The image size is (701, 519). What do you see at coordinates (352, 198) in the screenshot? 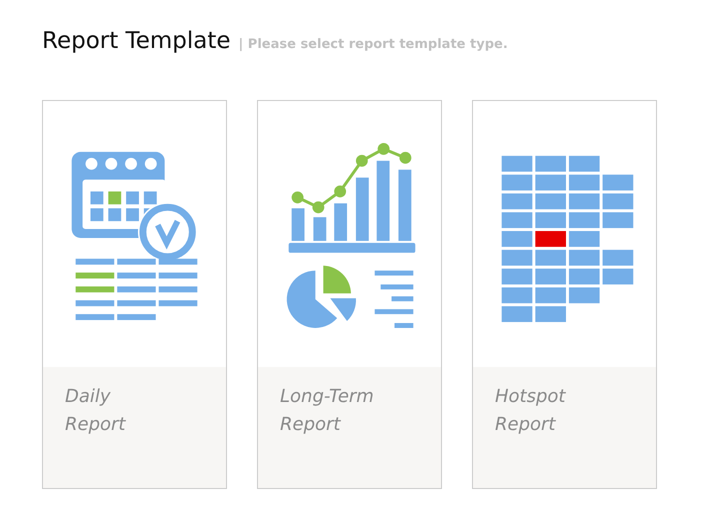
I see `bar-line-chart-icon` at bounding box center [352, 198].